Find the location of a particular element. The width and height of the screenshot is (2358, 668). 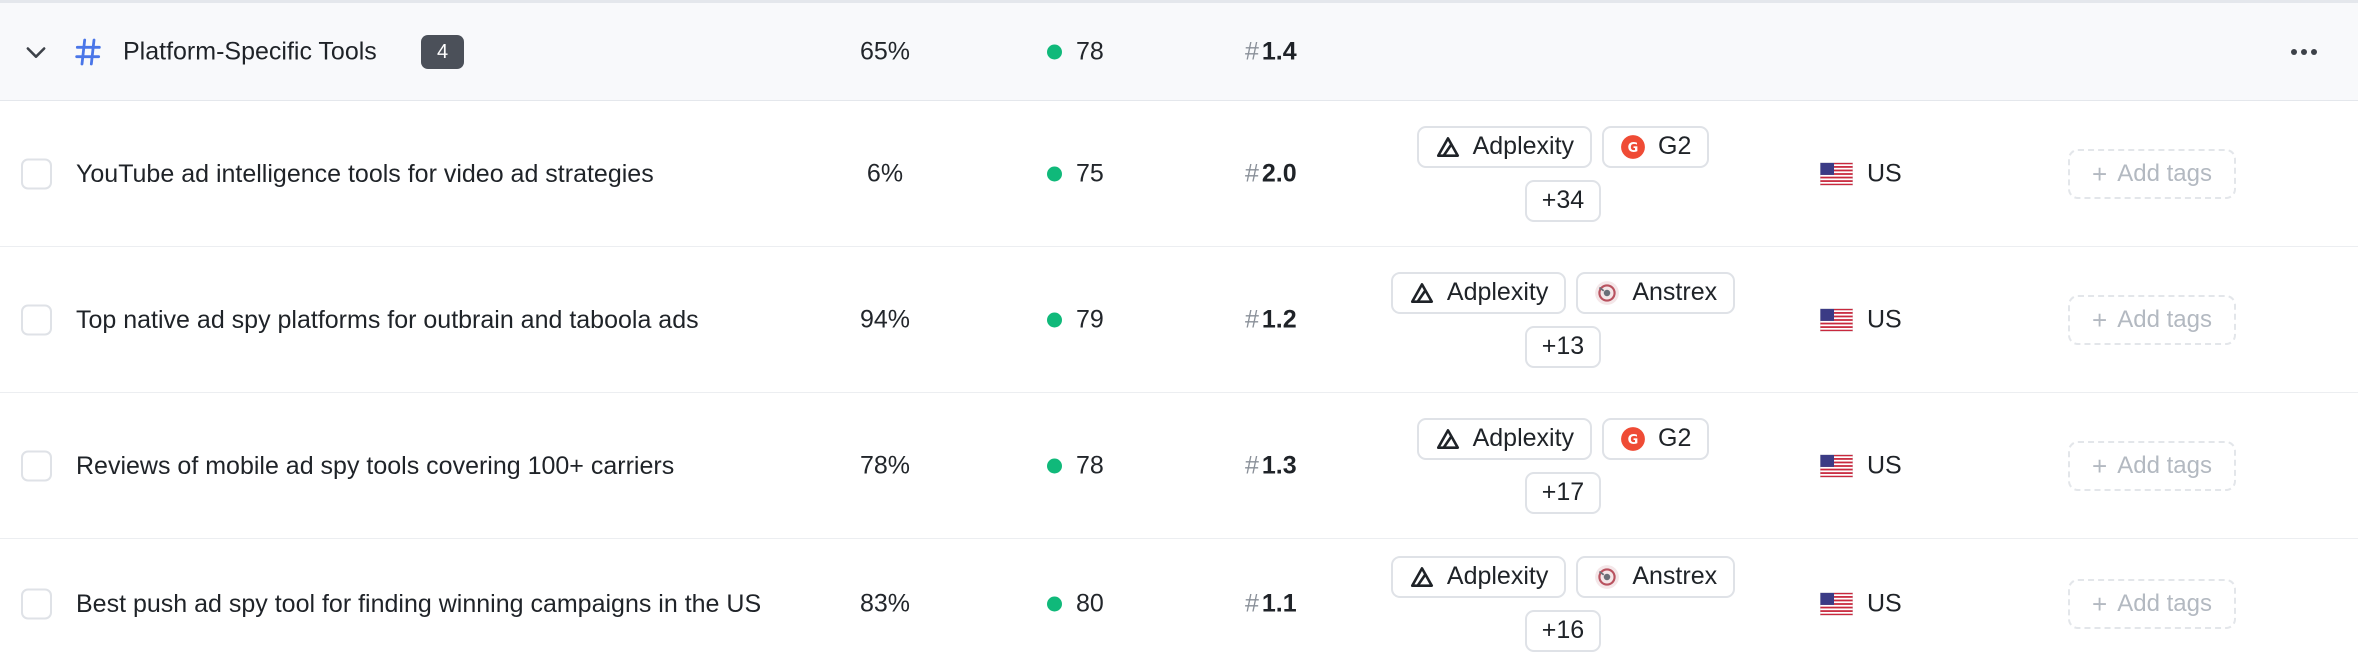

row-position-value: 1.3 is located at coordinates (1279, 465).